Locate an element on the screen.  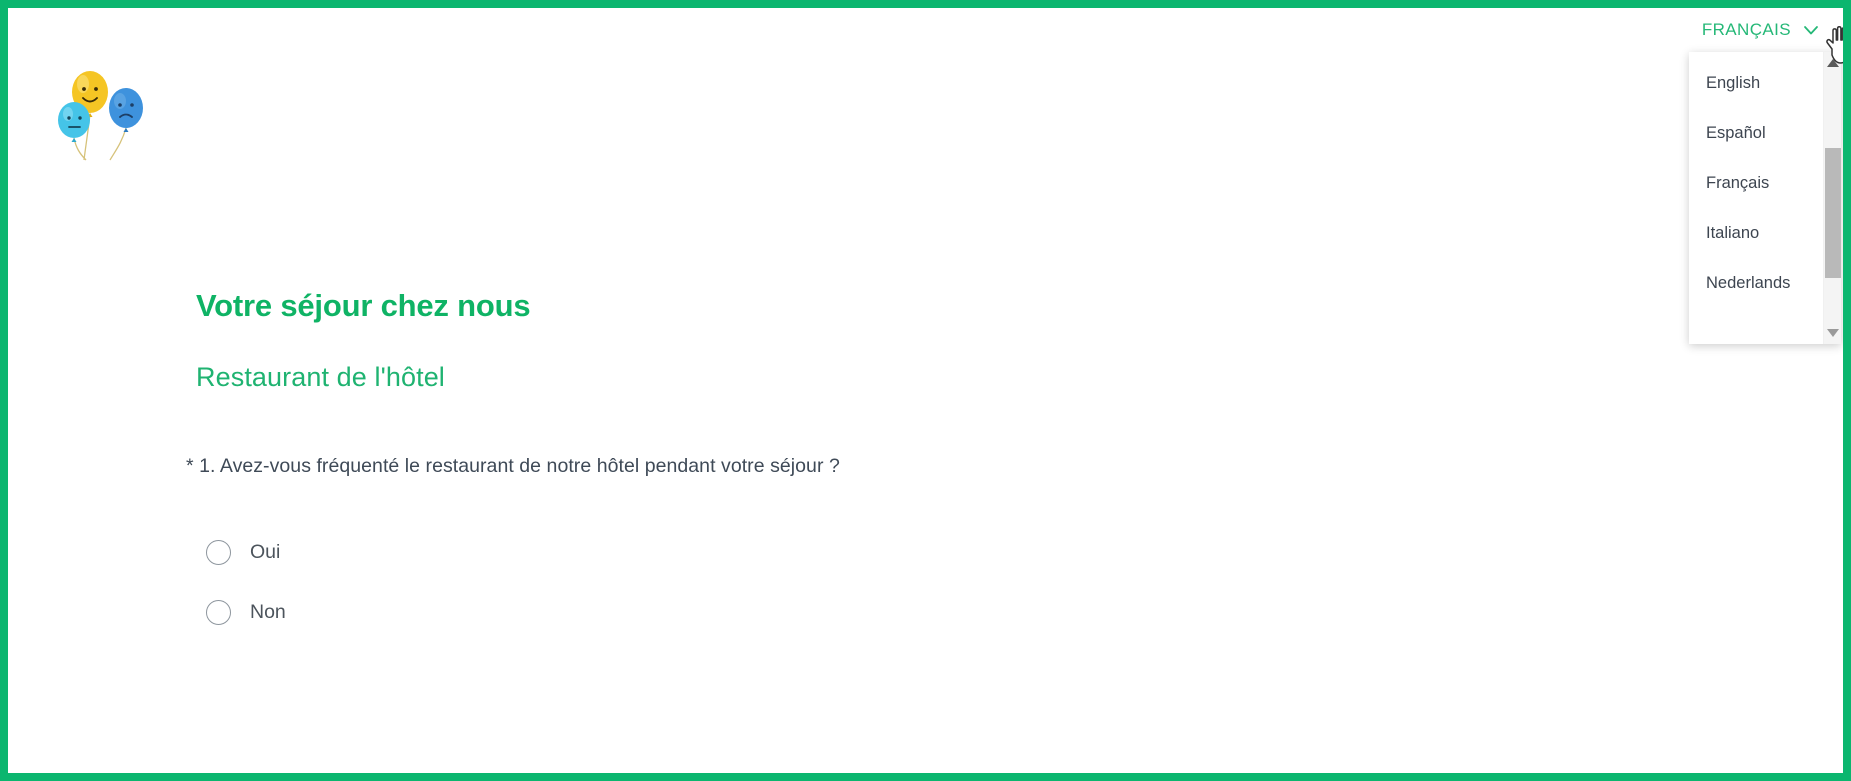
language-option-italiano: Italiano is located at coordinates (1756, 233).